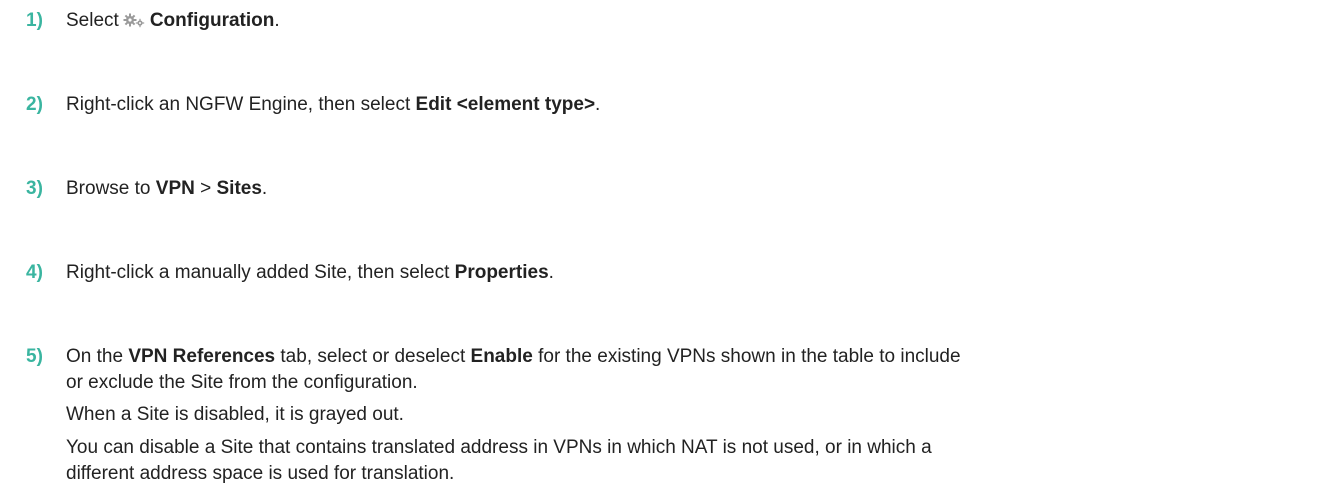 This screenshot has height=488, width=1334. I want to click on step-text-pre: Right-click an NGFW Engine, then select, so click(241, 104).